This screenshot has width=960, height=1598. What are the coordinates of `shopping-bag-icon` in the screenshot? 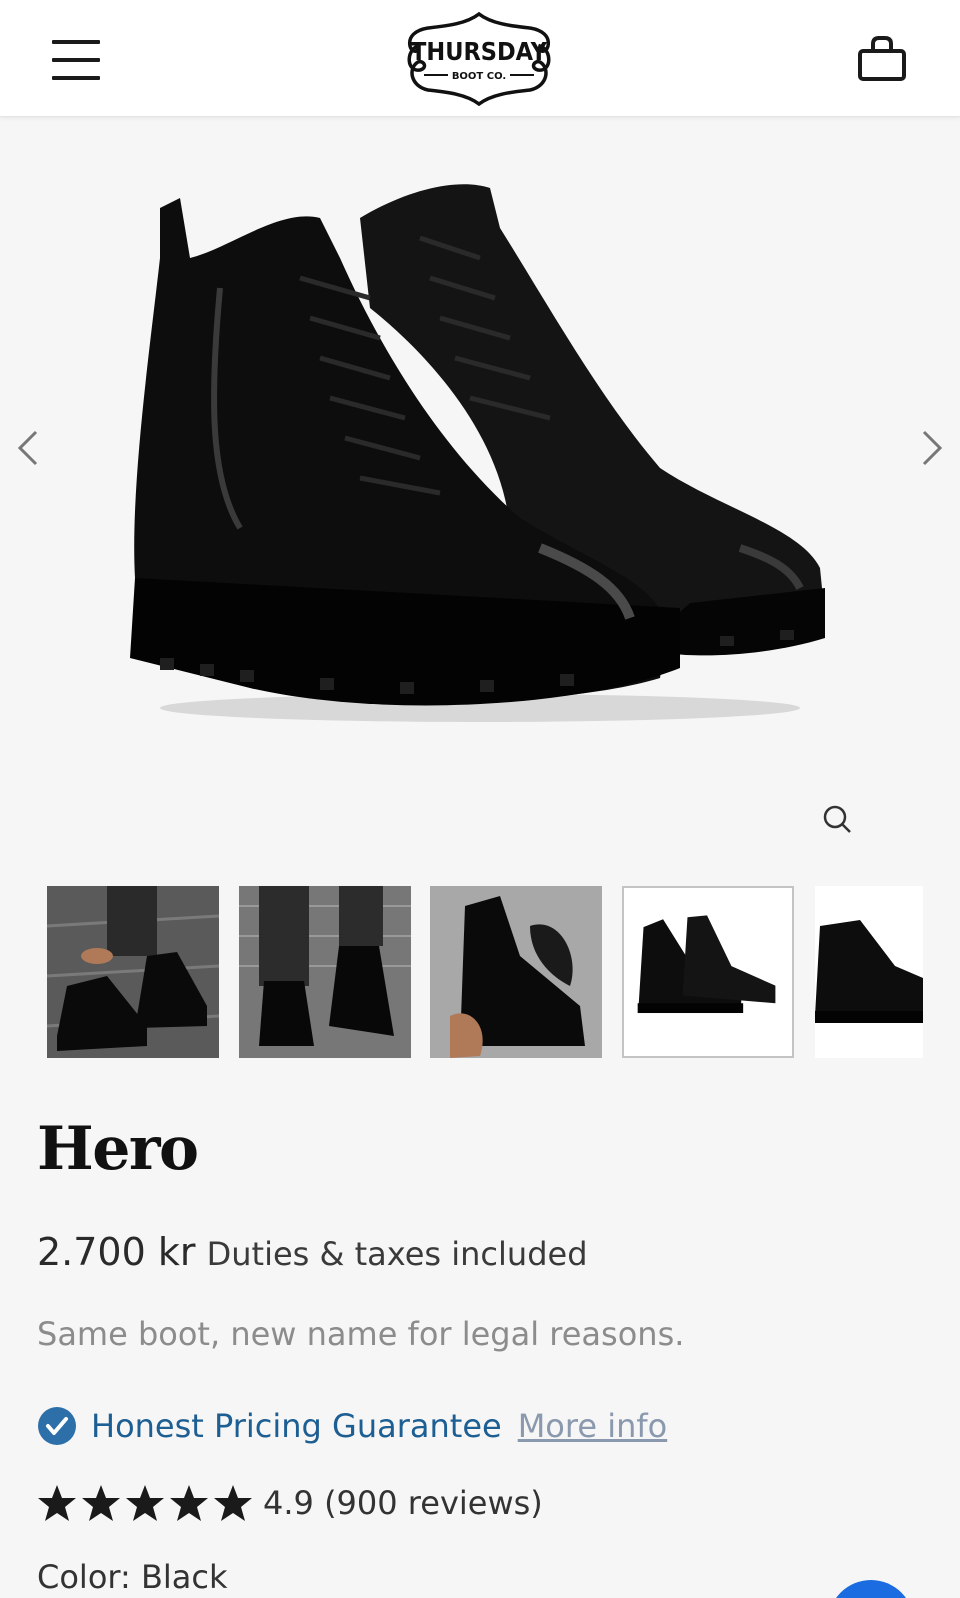 It's located at (882, 60).